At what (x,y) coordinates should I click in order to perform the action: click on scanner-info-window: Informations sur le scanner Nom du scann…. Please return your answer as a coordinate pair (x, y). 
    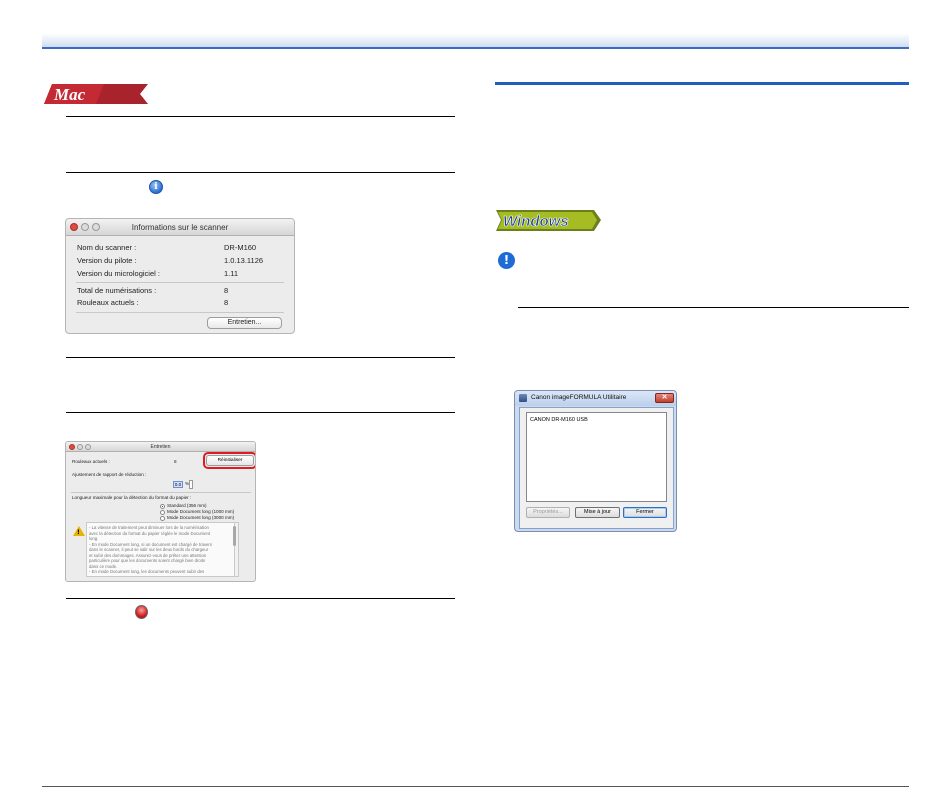
    Looking at the image, I should click on (180, 276).